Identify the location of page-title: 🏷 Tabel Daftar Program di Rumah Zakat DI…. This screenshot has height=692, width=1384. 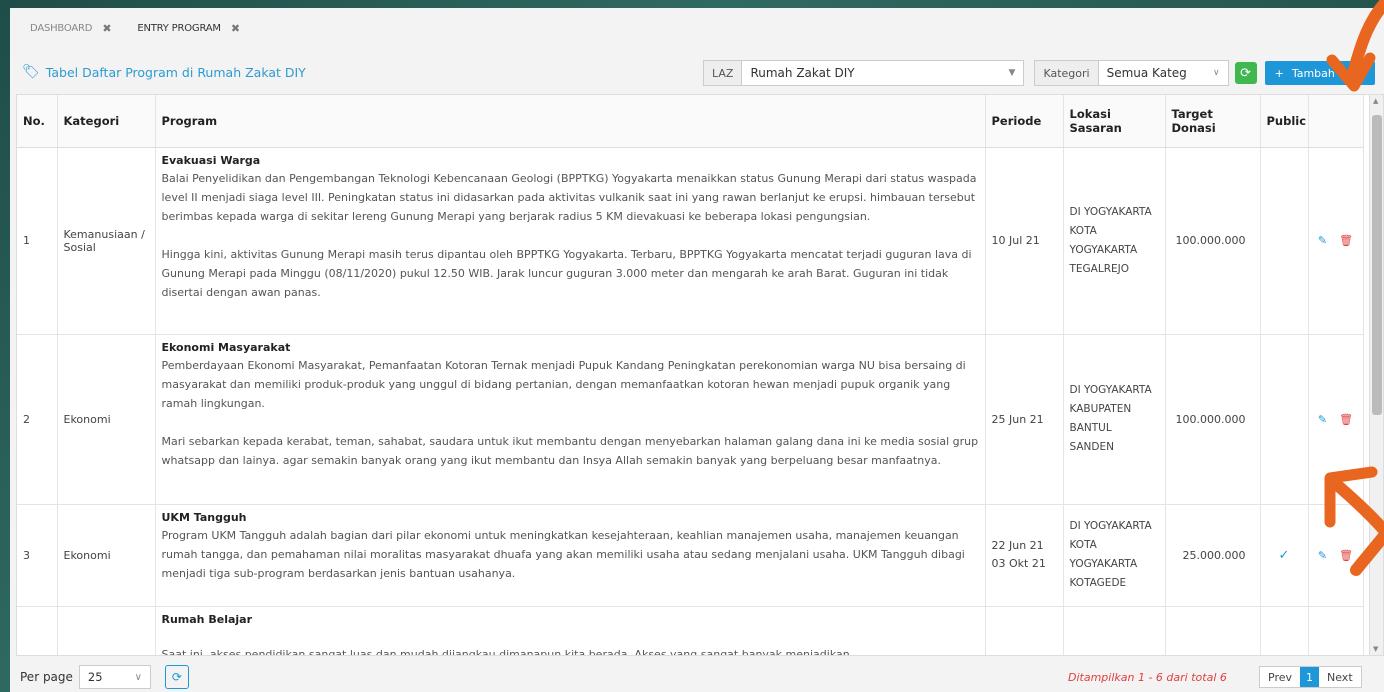
(164, 72).